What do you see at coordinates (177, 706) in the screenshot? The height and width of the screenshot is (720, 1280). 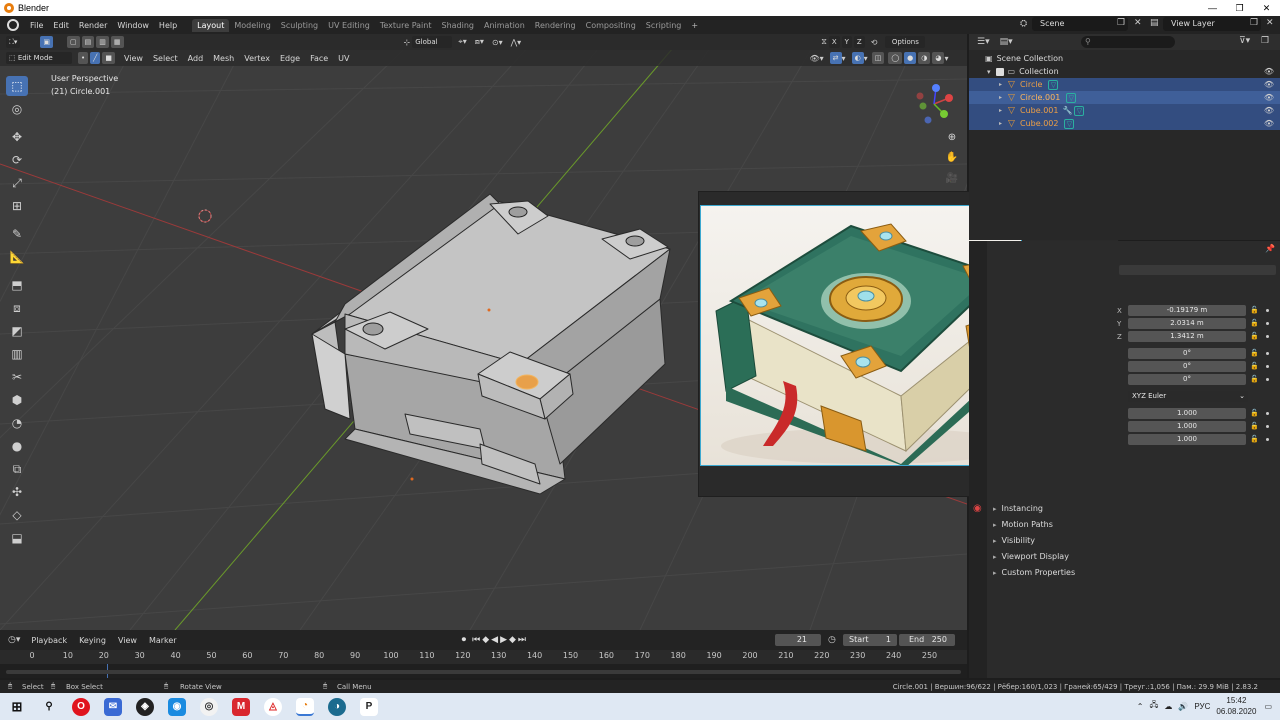 I see `app-shield-icon: ◉` at bounding box center [177, 706].